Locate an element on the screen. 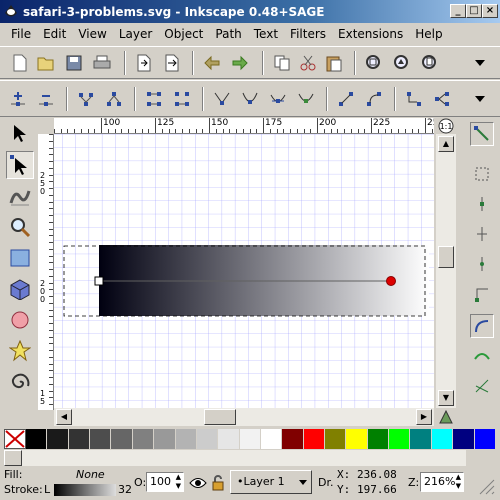 The image size is (500, 500). close-button: × is located at coordinates (490, 11).